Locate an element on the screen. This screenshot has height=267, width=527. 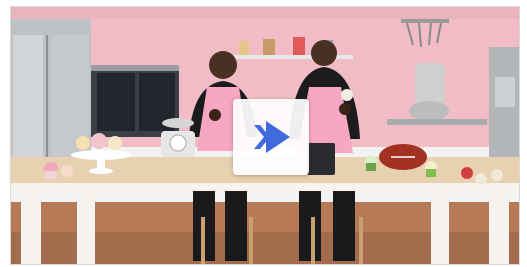
play-icon-triangle is located at coordinates (278, 137).